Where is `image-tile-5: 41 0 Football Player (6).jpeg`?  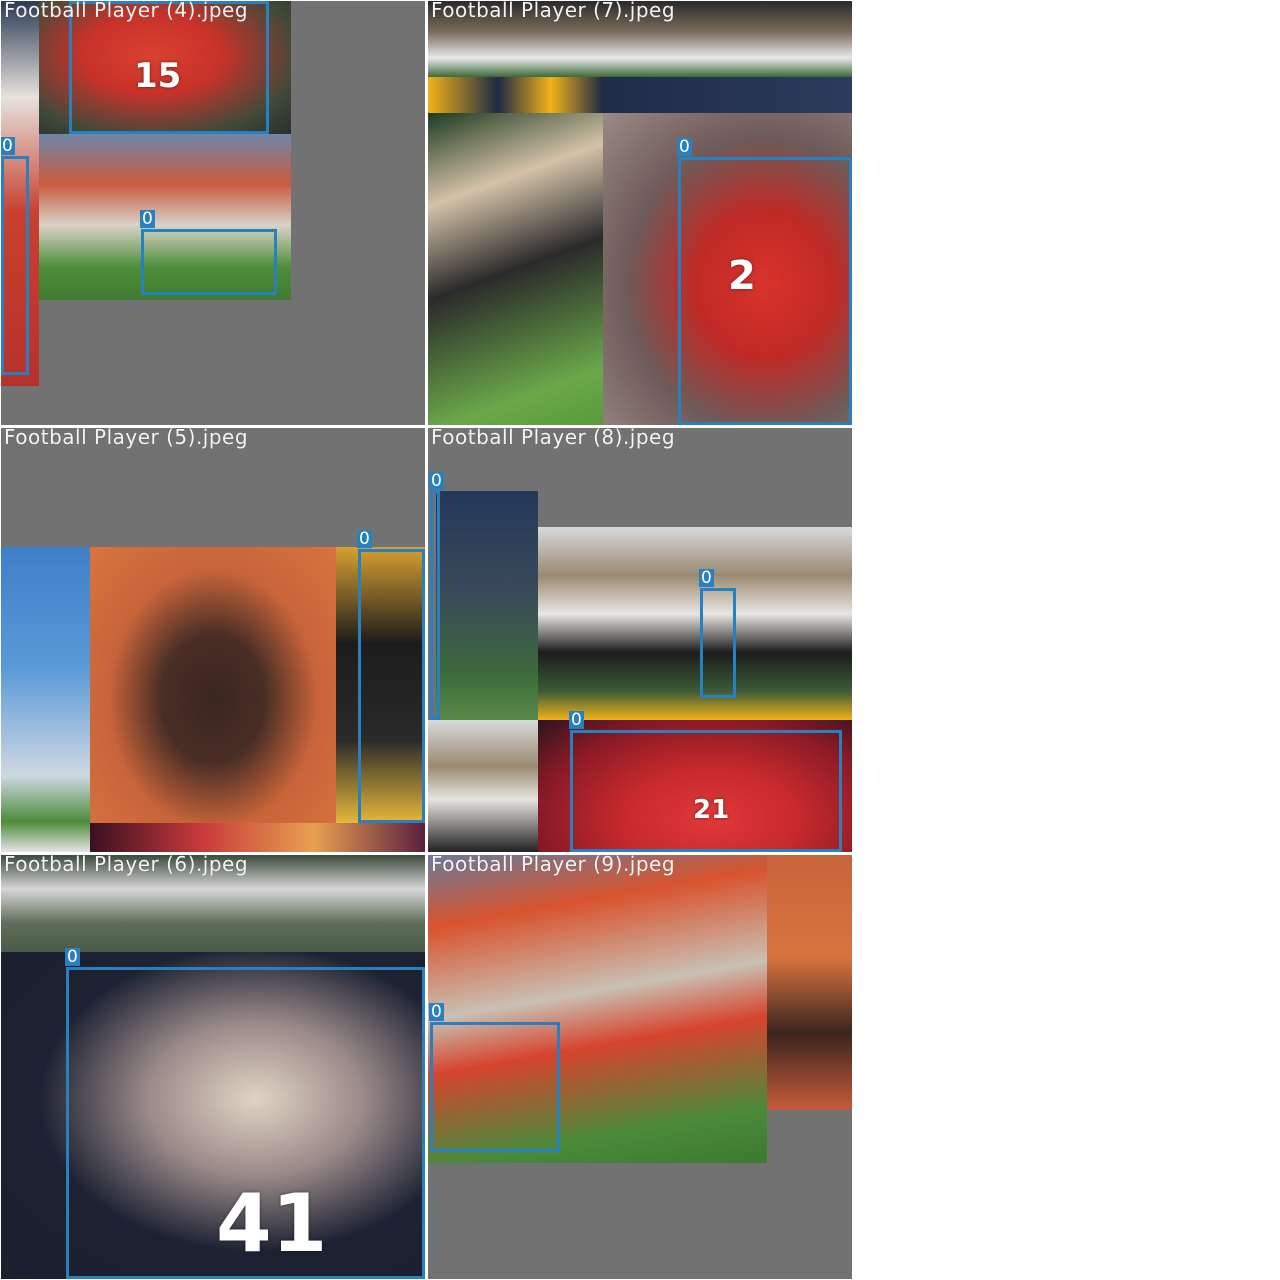
image-tile-5: 41 0 Football Player (6).jpeg is located at coordinates (213, 1067).